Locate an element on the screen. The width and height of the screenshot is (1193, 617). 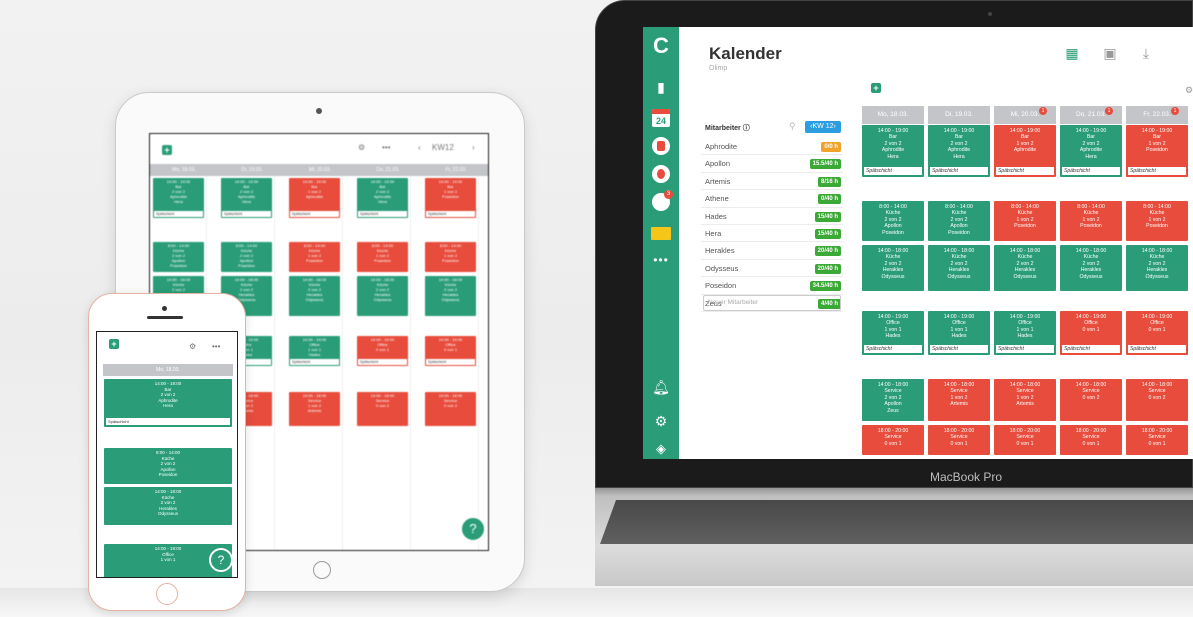
info-icon: ⓘ is located at coordinates (746, 128).